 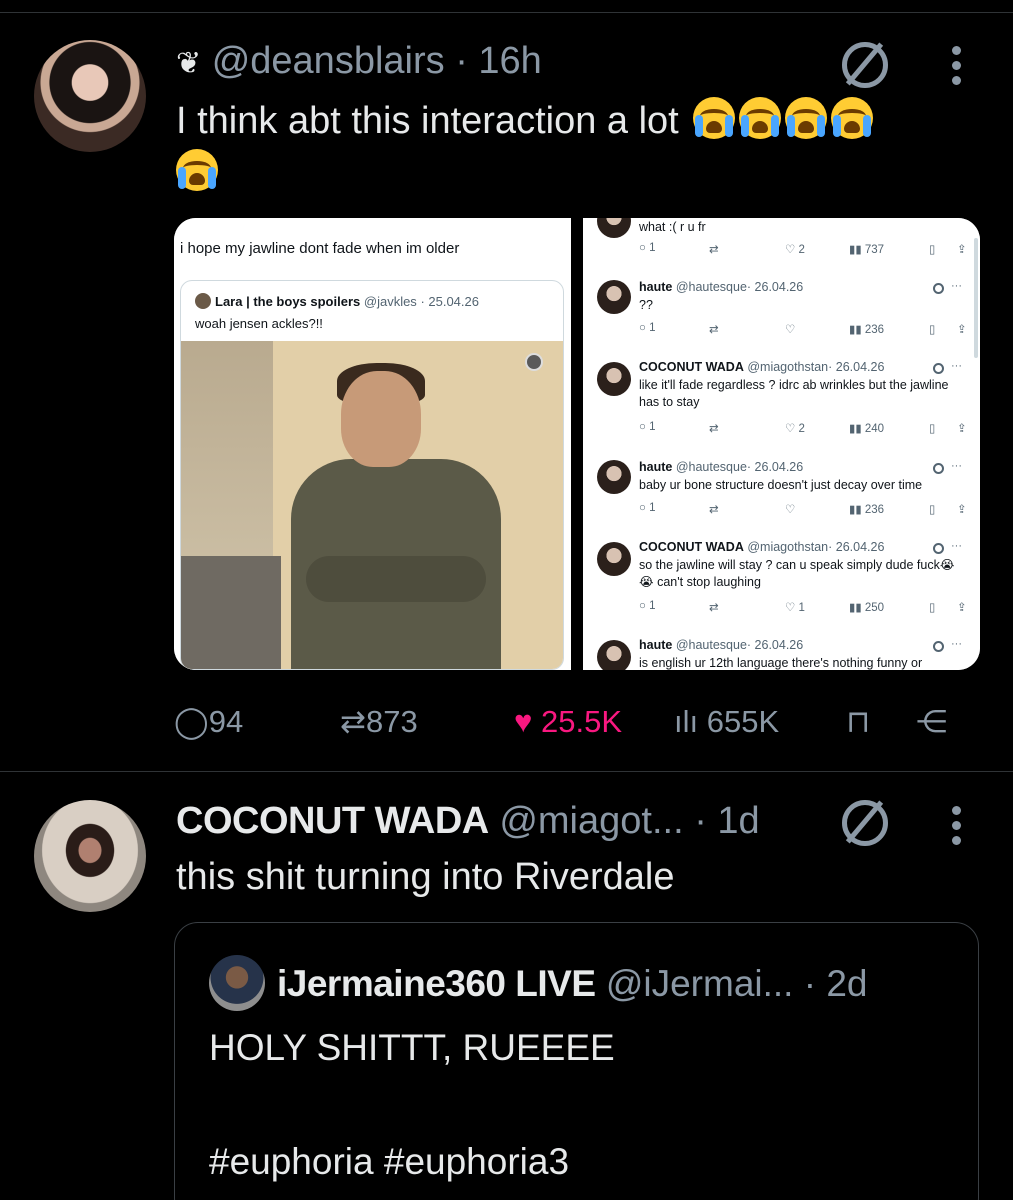 What do you see at coordinates (436, 983) in the screenshot?
I see `display-name: iJermaine360 LIVE` at bounding box center [436, 983].